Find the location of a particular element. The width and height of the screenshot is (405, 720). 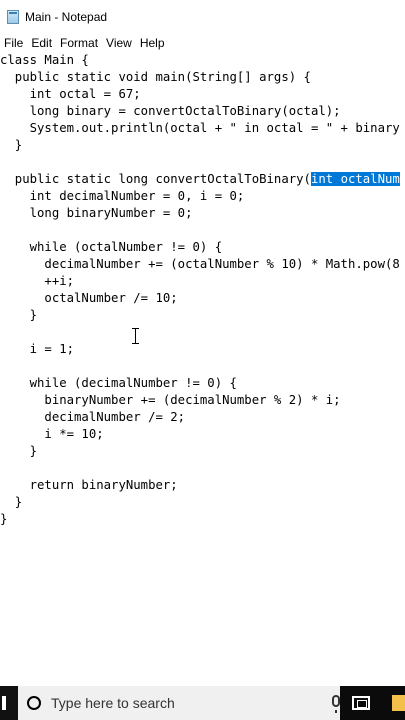

file-explorer-icon is located at coordinates (398, 703).